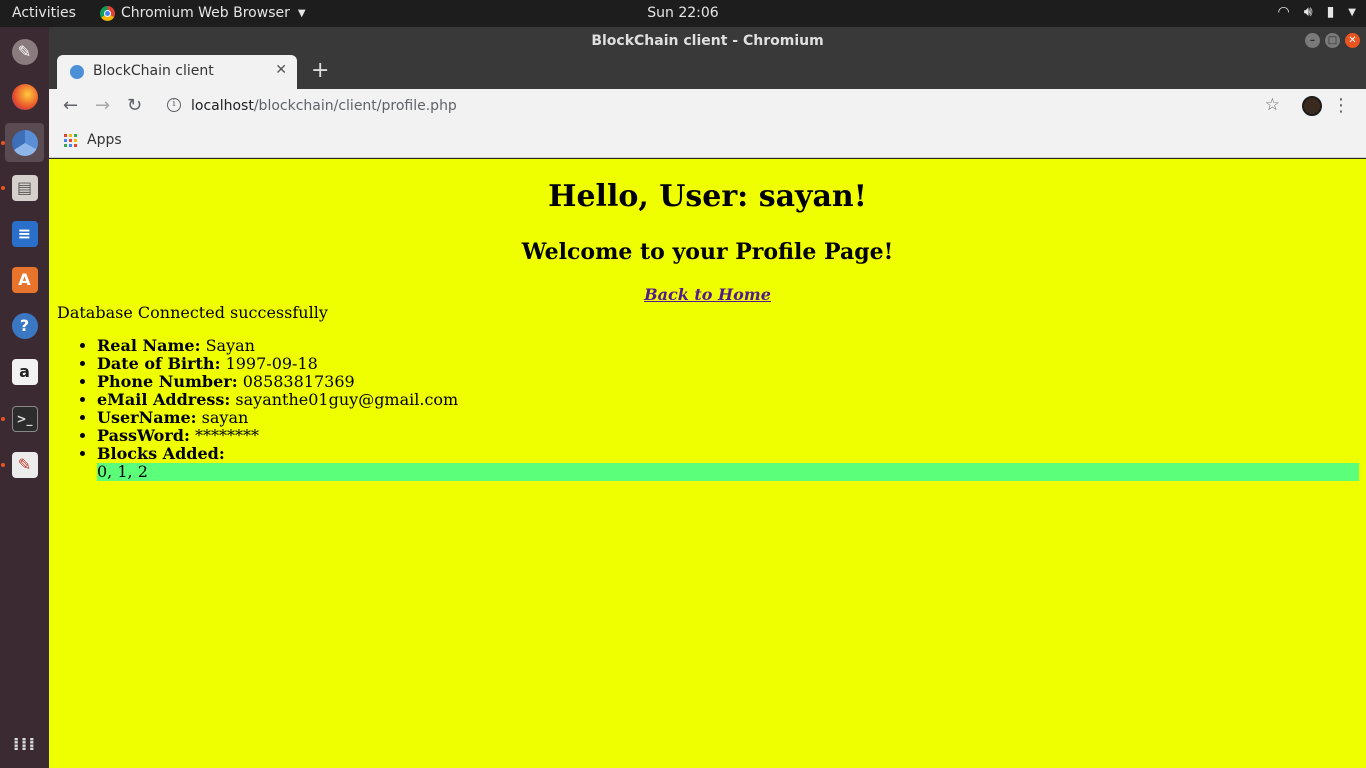  What do you see at coordinates (728, 400) in the screenshot?
I see `list-item: eMail Address: sayanthe01guy@gmail.com` at bounding box center [728, 400].